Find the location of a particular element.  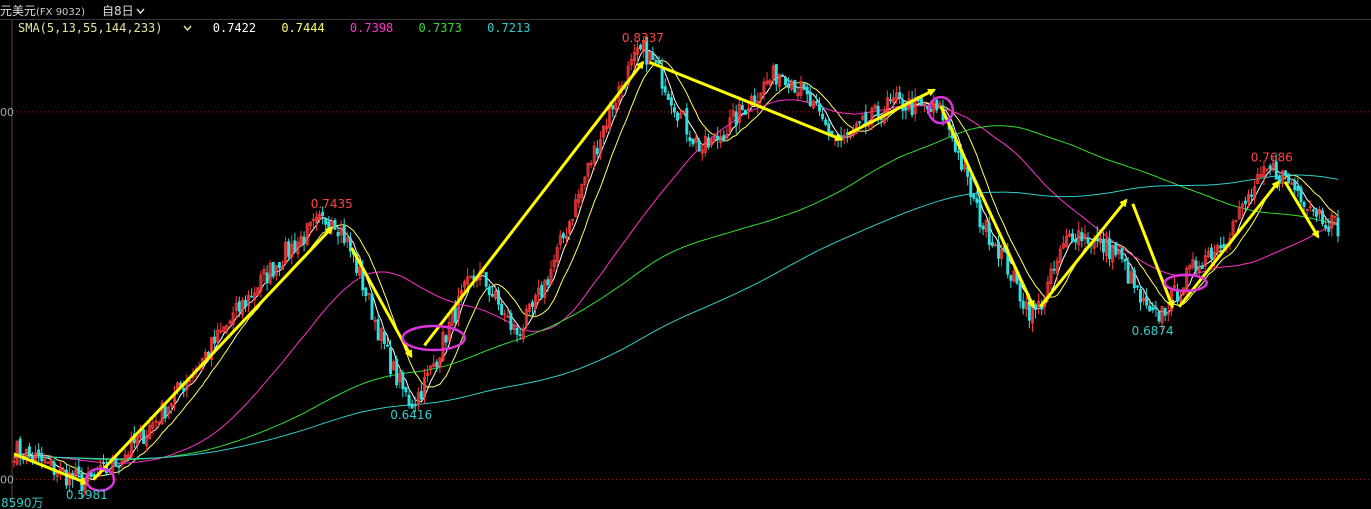

instrument-code: (FX 9032) is located at coordinates (61, 12).